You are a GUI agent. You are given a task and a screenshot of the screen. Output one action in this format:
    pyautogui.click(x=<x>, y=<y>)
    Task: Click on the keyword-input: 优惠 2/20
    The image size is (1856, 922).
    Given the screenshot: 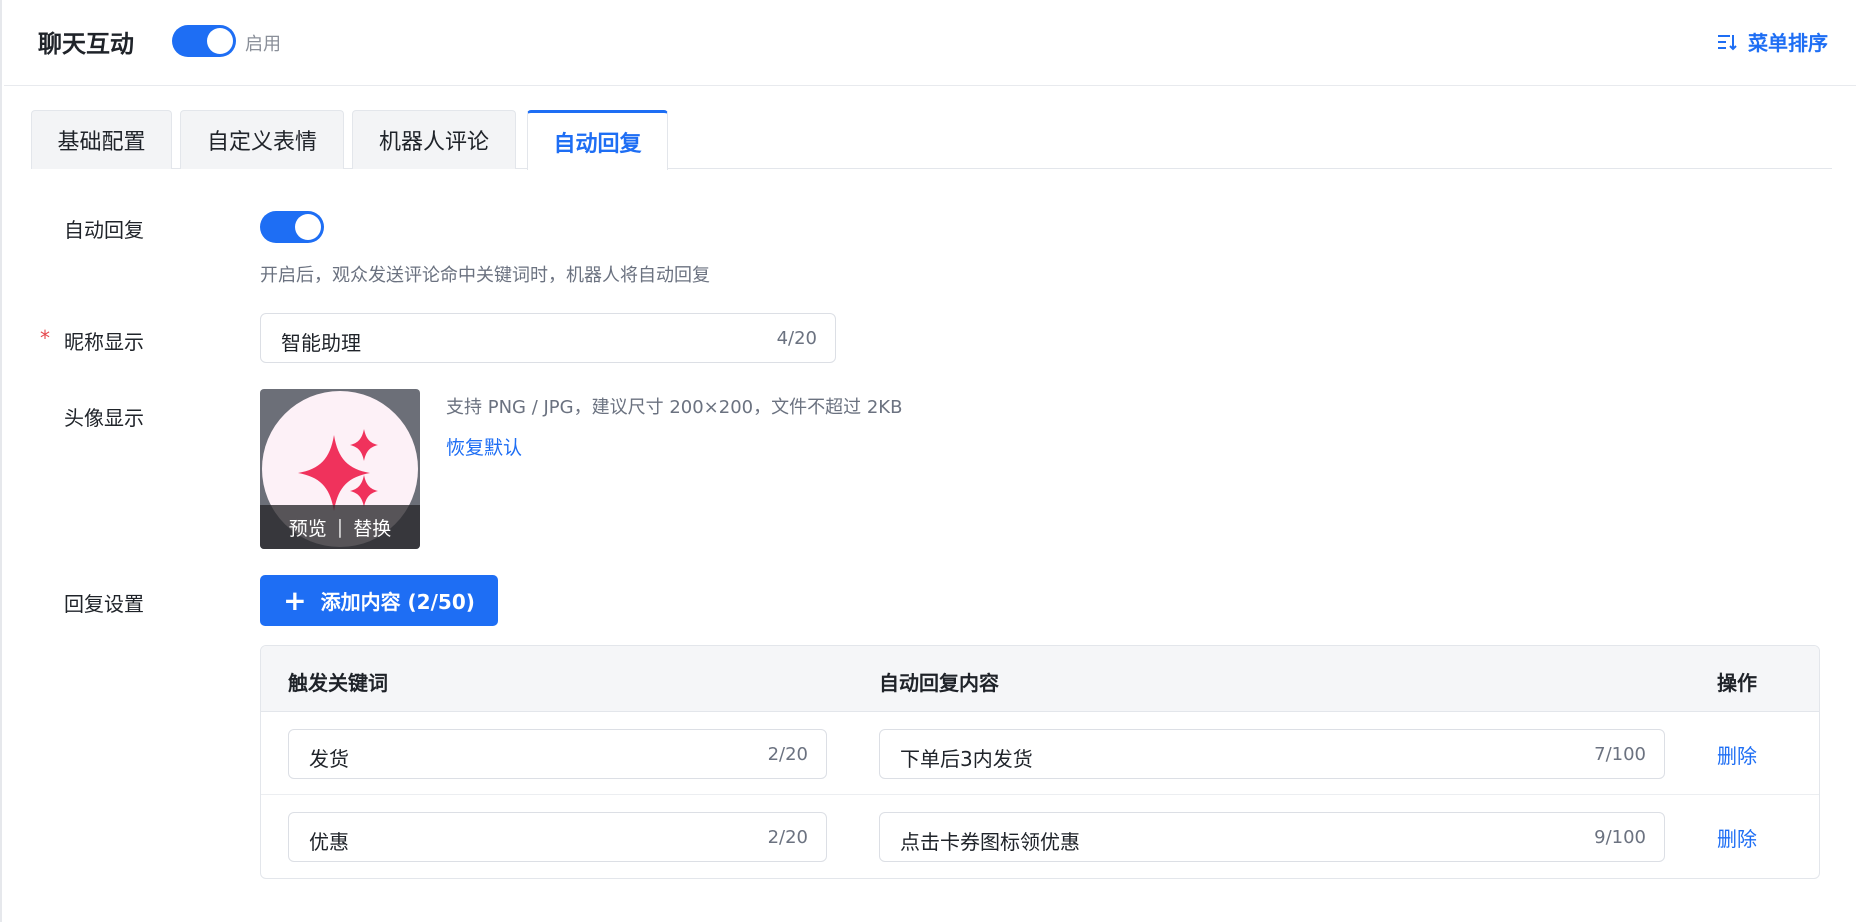 What is the action you would take?
    pyautogui.click(x=557, y=837)
    